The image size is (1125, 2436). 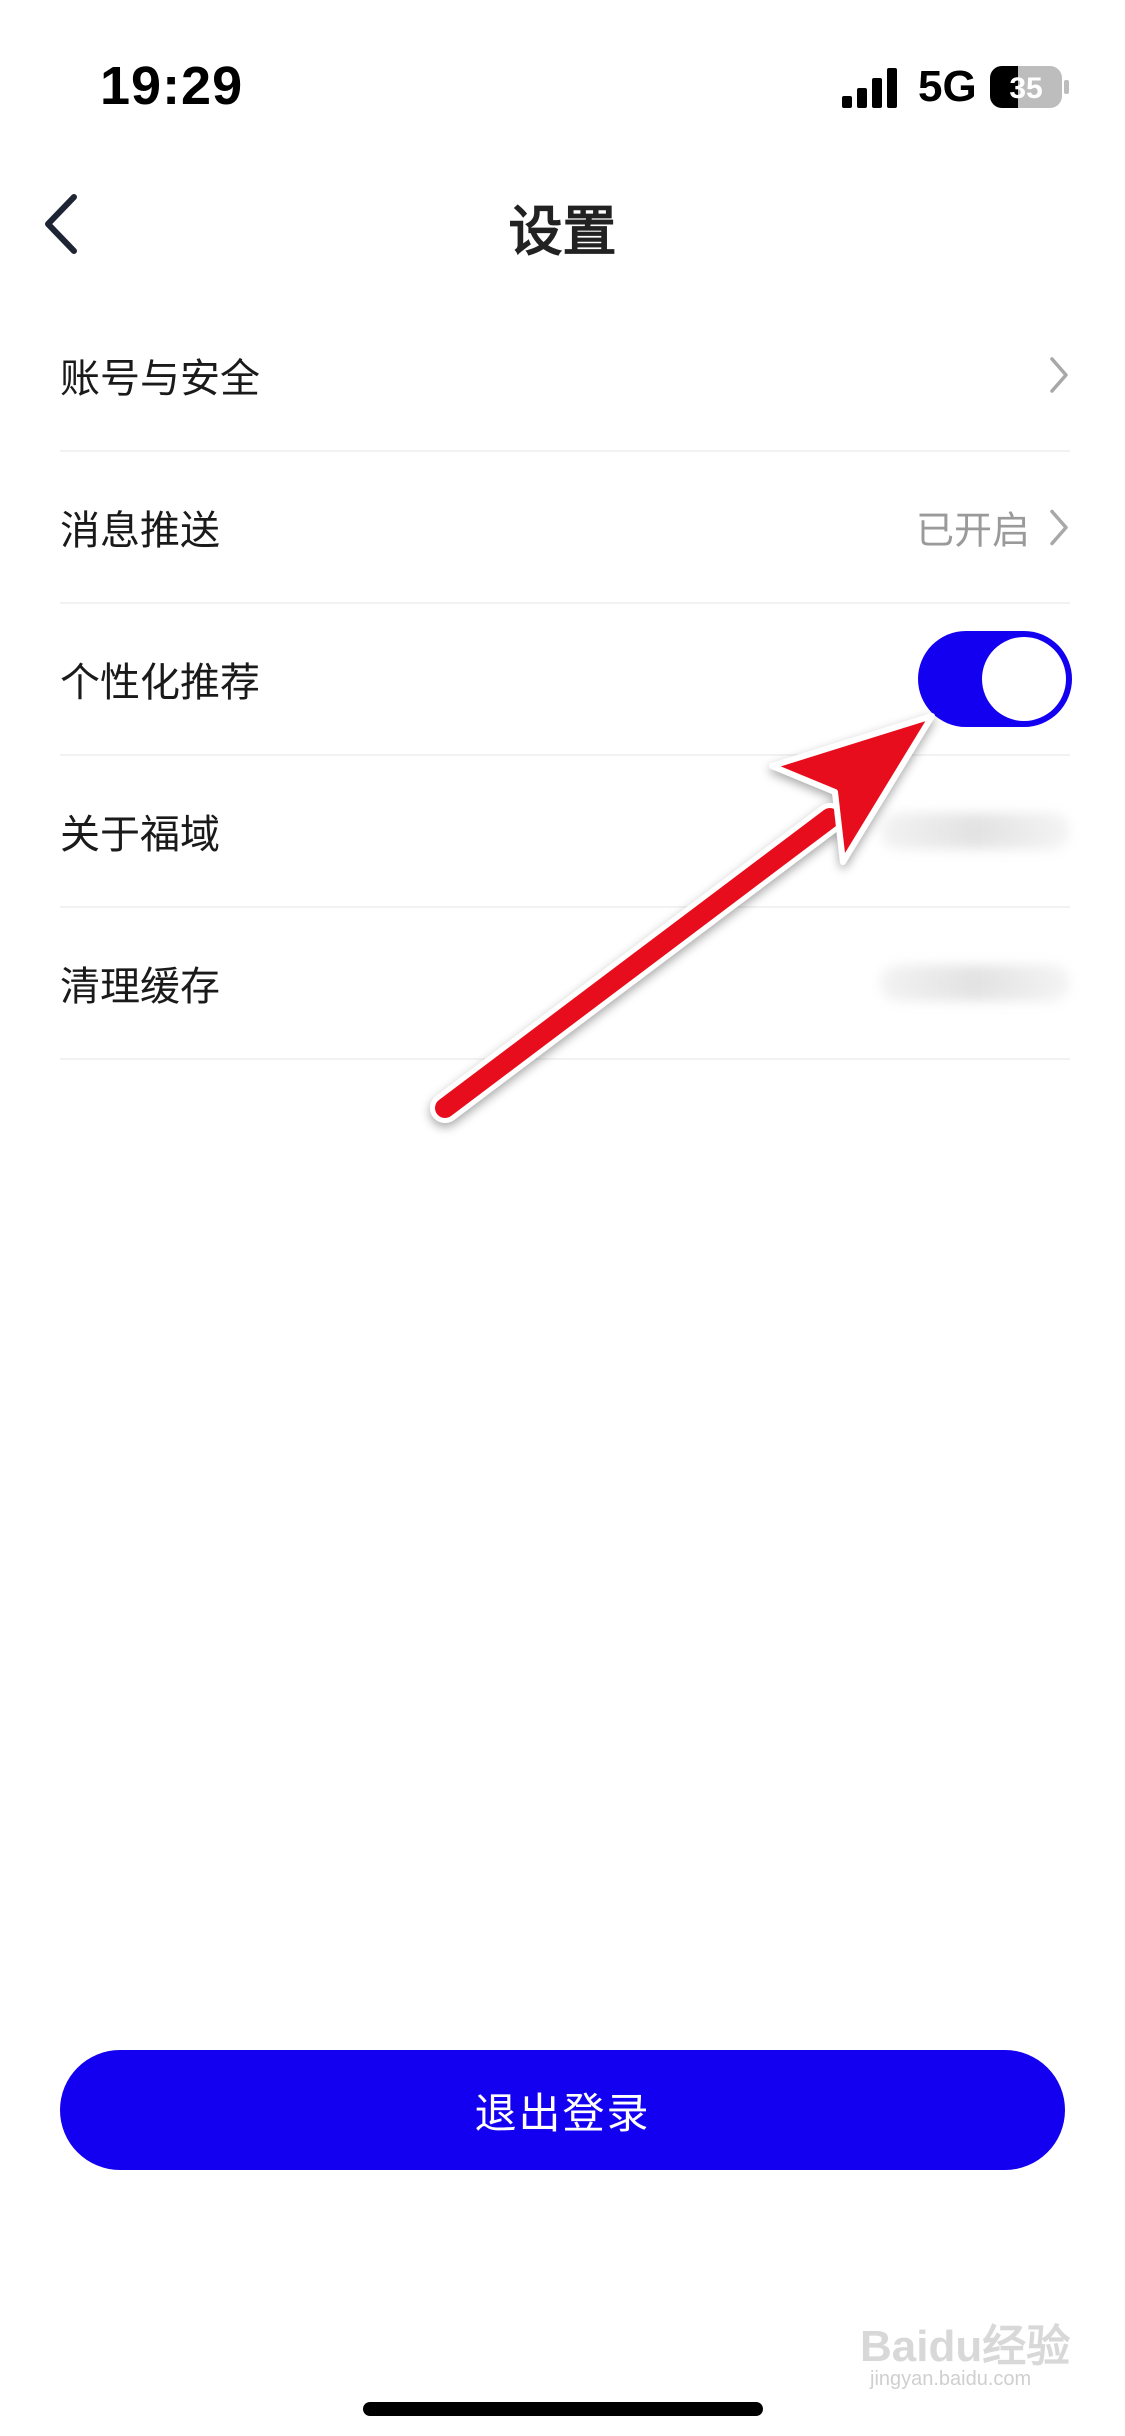 What do you see at coordinates (562, 87) in the screenshot?
I see `status-bar: 19:29 5G 35` at bounding box center [562, 87].